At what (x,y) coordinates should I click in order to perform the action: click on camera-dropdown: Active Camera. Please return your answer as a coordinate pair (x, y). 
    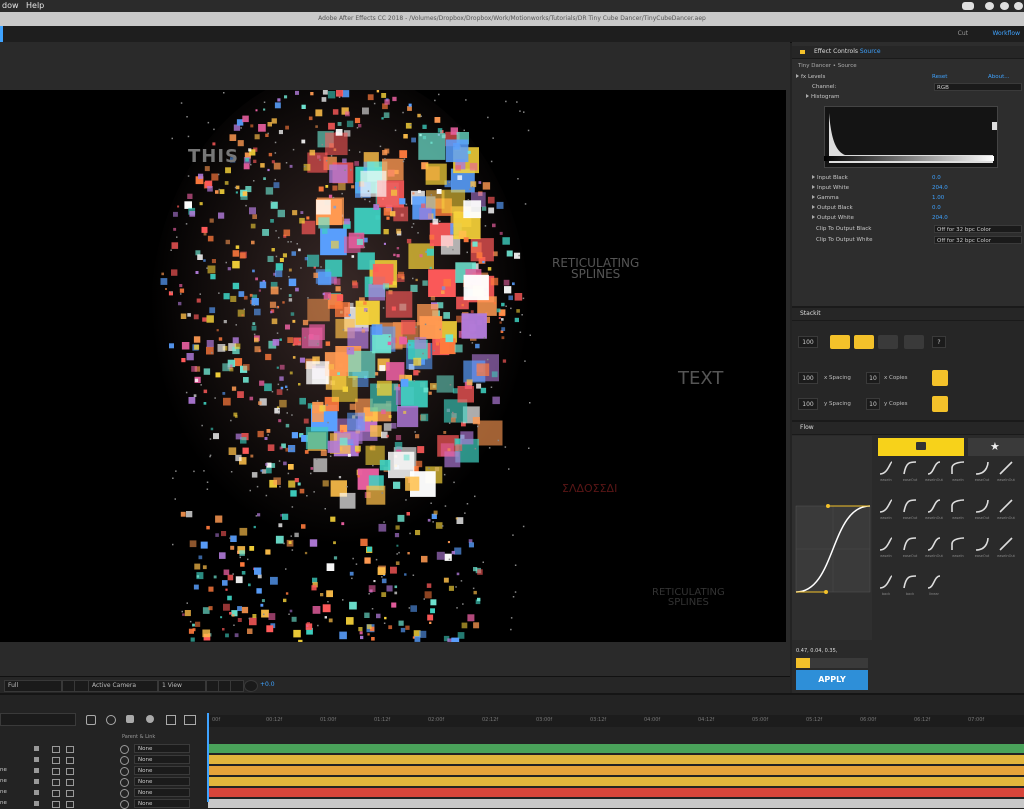
    Looking at the image, I should click on (123, 686).